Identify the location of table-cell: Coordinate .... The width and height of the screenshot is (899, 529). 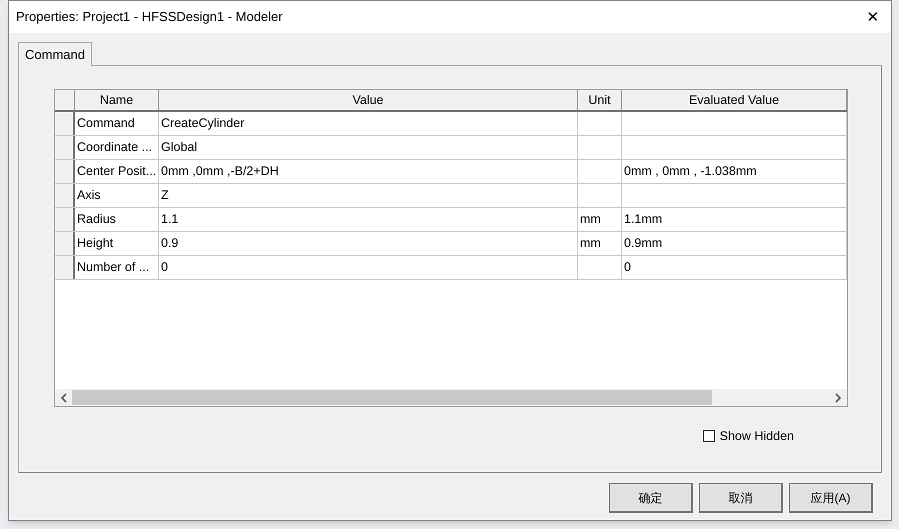
(117, 147).